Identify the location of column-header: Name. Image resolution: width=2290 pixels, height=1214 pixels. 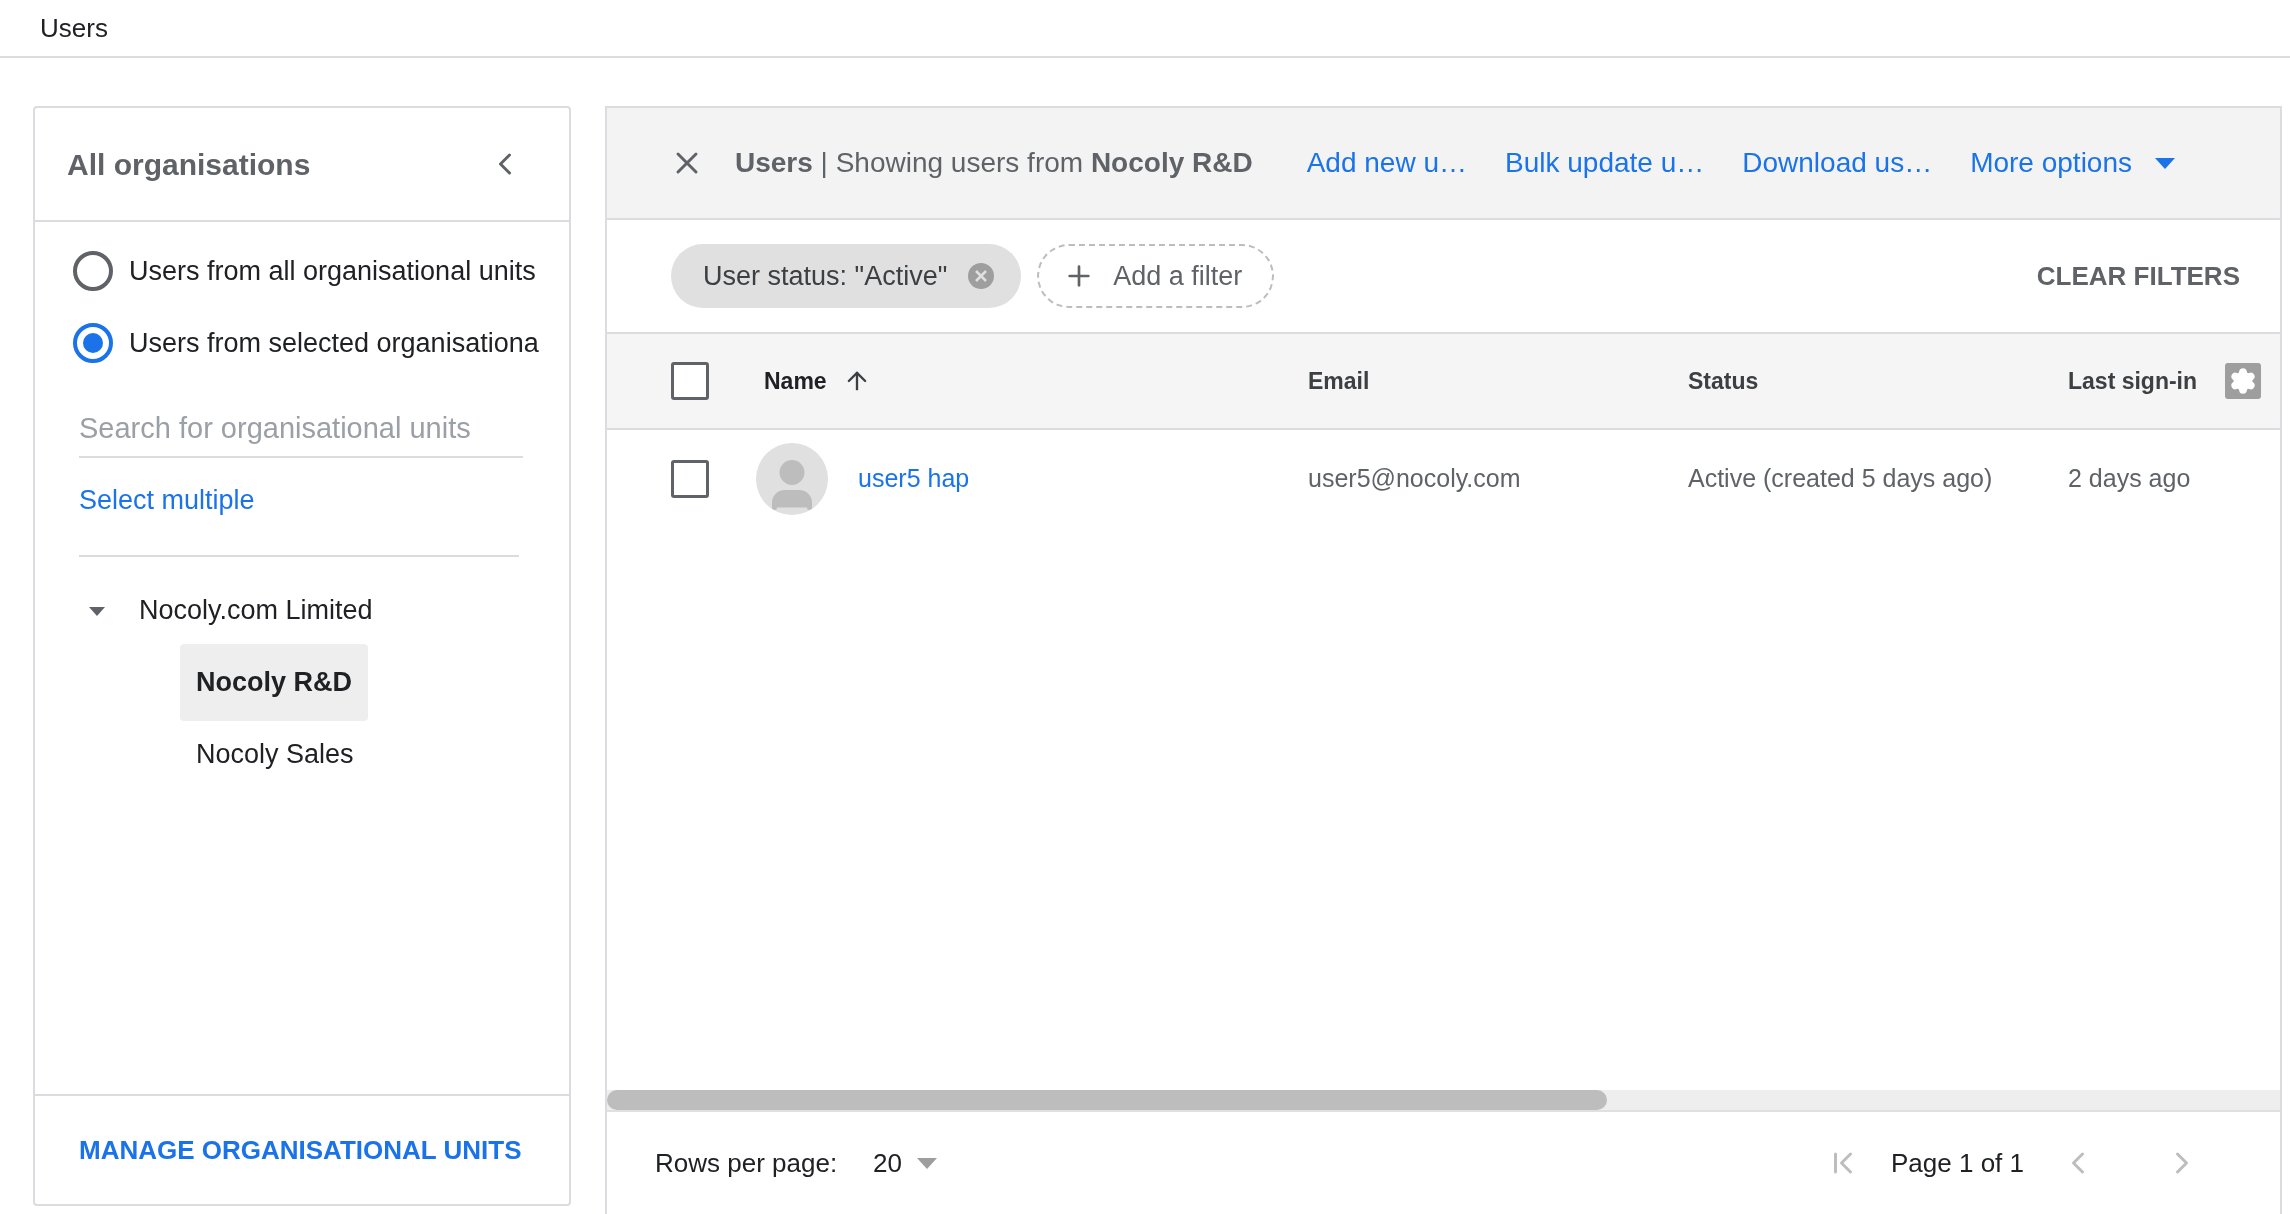
(795, 381).